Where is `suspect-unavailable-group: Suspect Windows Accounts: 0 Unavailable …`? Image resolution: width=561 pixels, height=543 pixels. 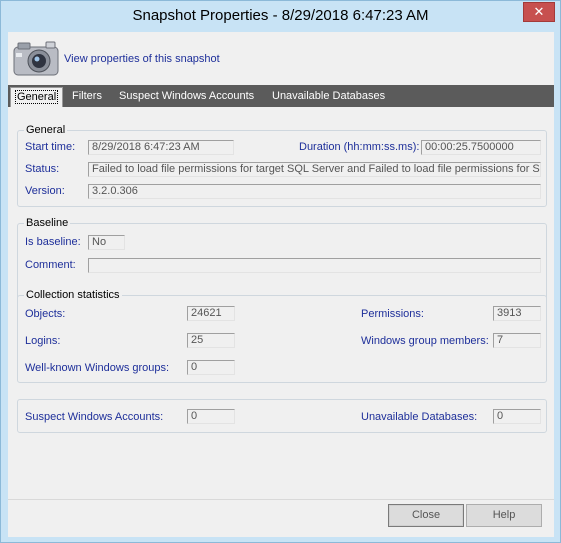
suspect-unavailable-group: Suspect Windows Accounts: 0 Unavailable … is located at coordinates (282, 416).